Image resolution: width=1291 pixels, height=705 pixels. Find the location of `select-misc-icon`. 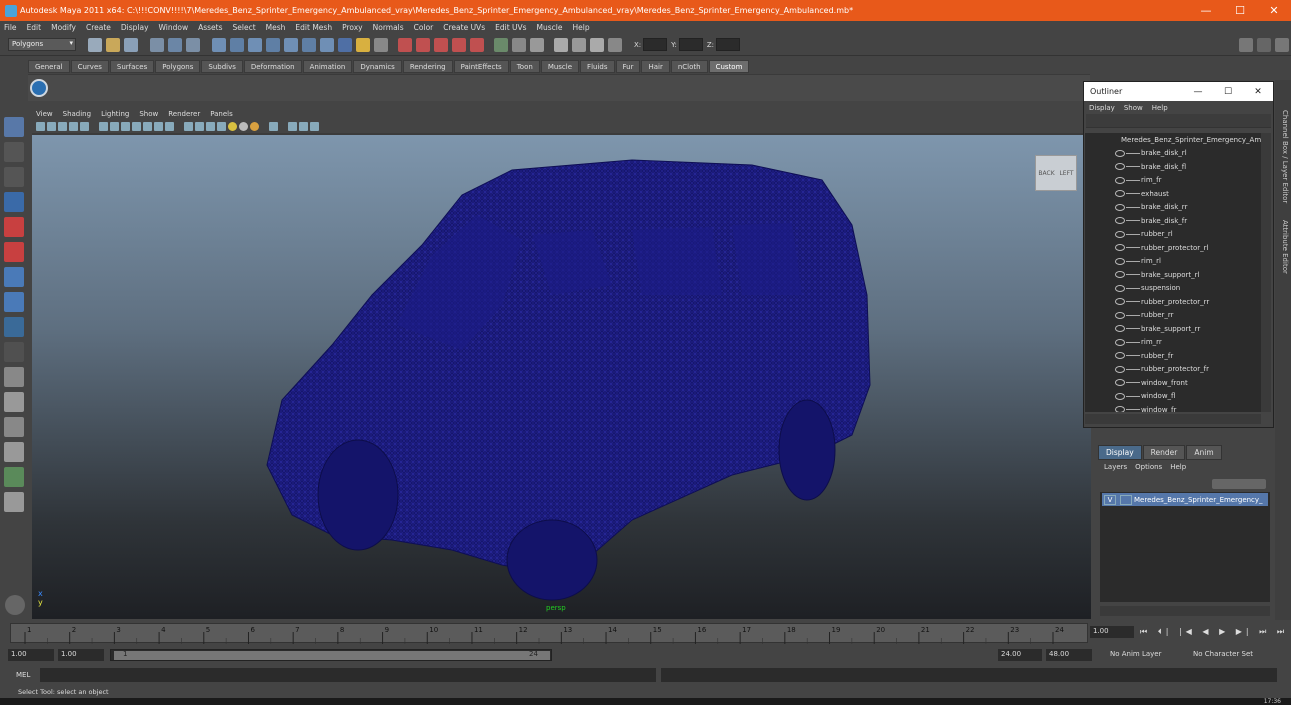

select-misc-icon is located at coordinates (345, 44).